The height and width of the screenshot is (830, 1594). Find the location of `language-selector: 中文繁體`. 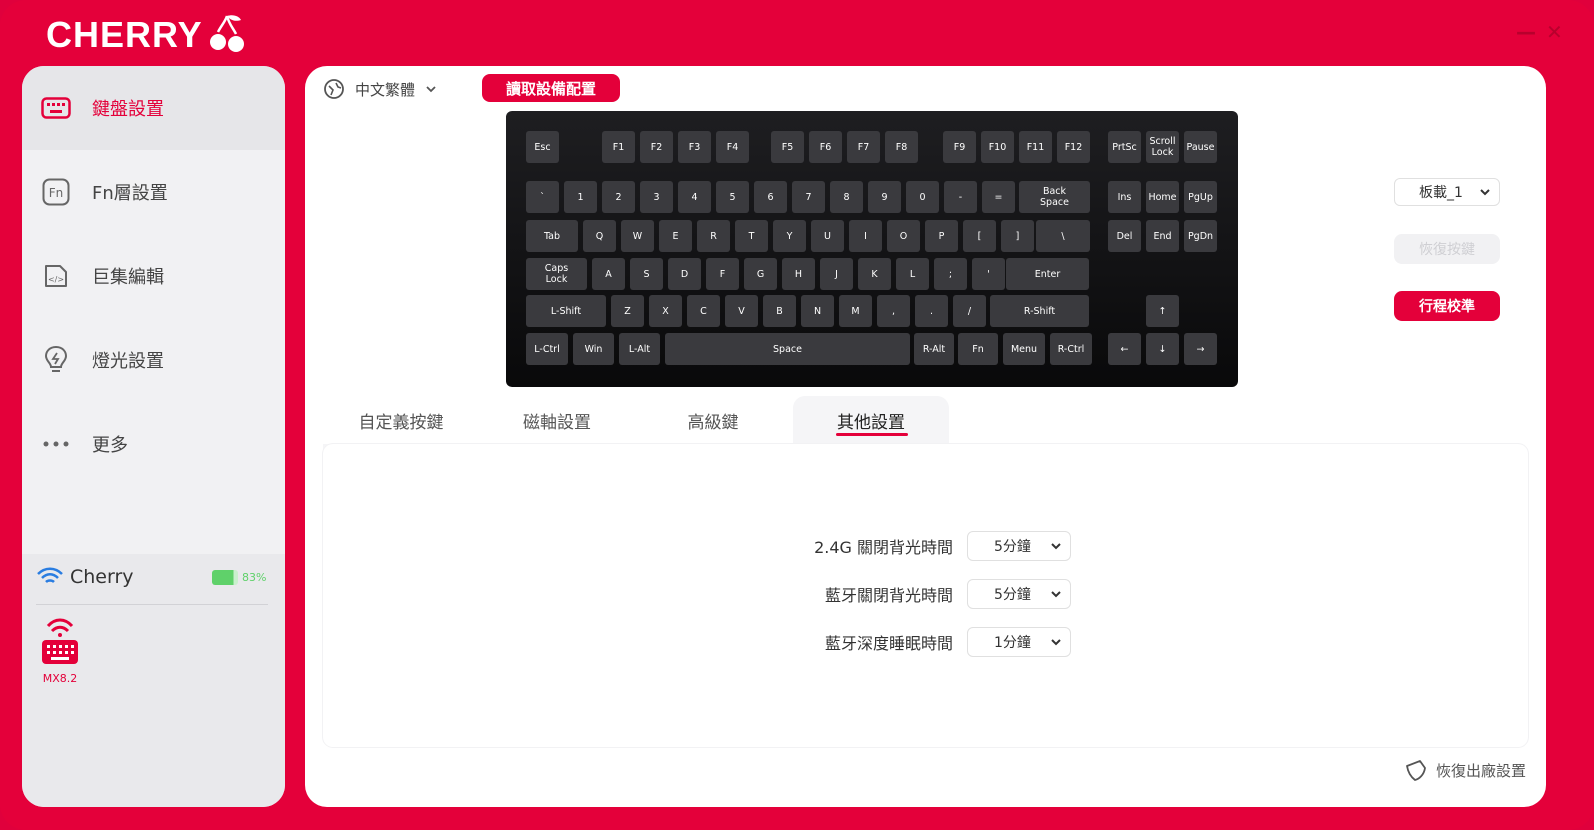

language-selector: 中文繁體 is located at coordinates (380, 89).